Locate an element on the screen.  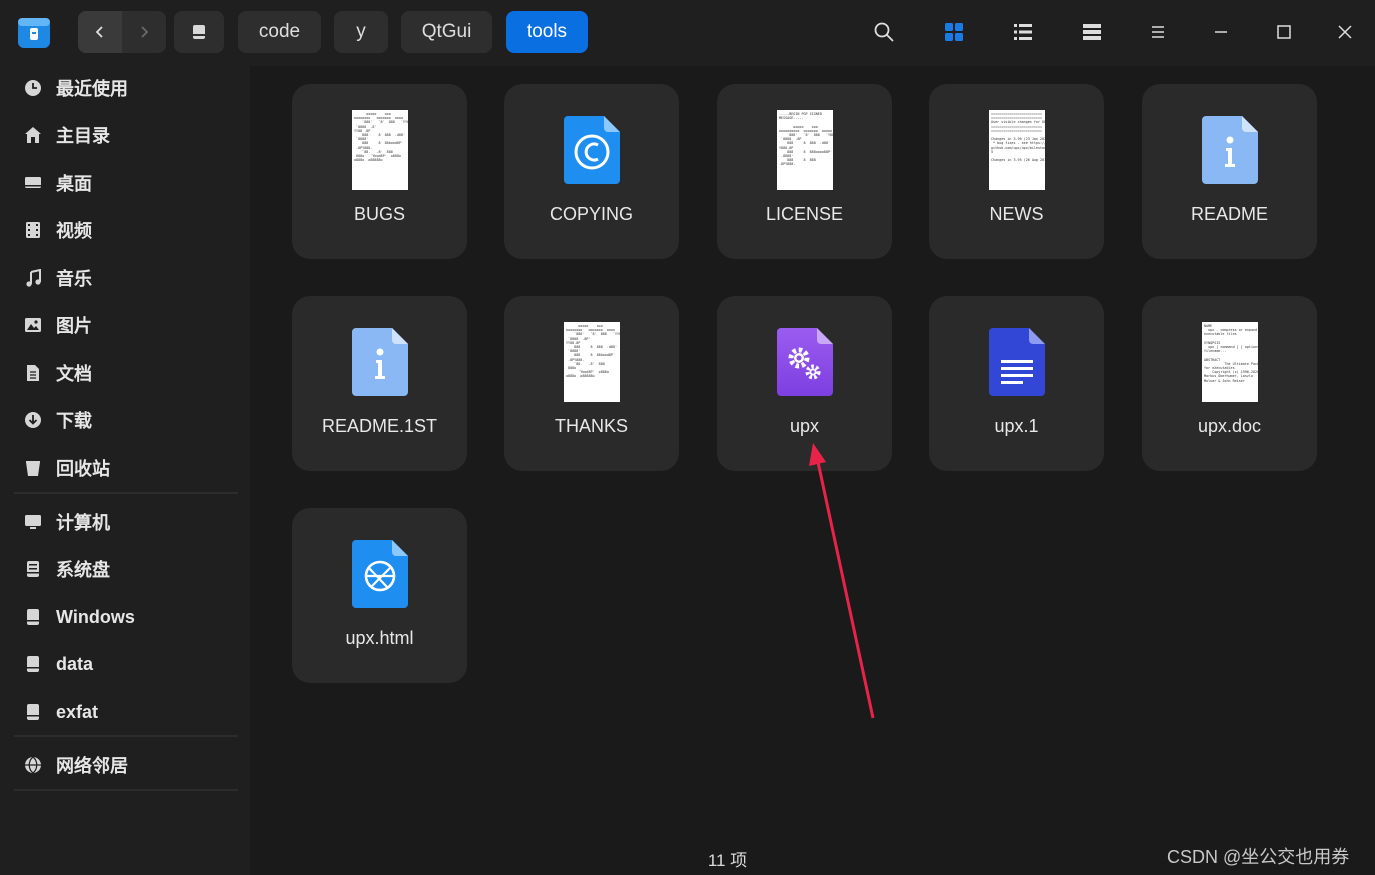
sidebar-item-label: Windows is located at coordinates (95, 616).